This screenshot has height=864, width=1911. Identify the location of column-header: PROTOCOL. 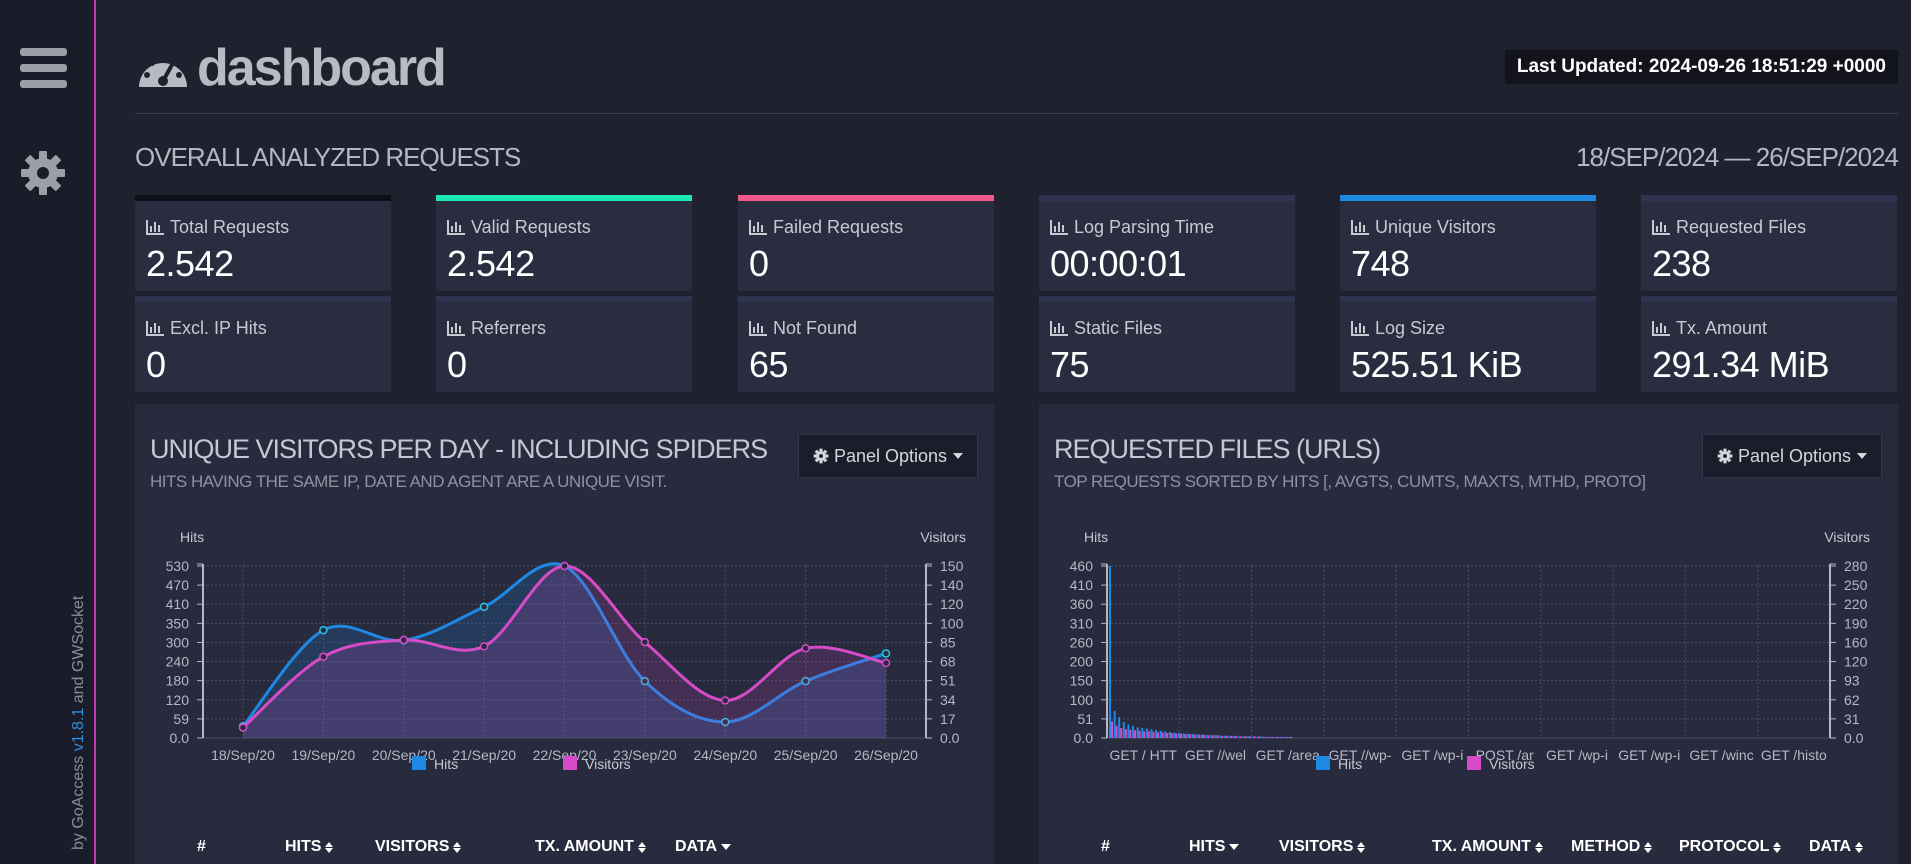
(1730, 847).